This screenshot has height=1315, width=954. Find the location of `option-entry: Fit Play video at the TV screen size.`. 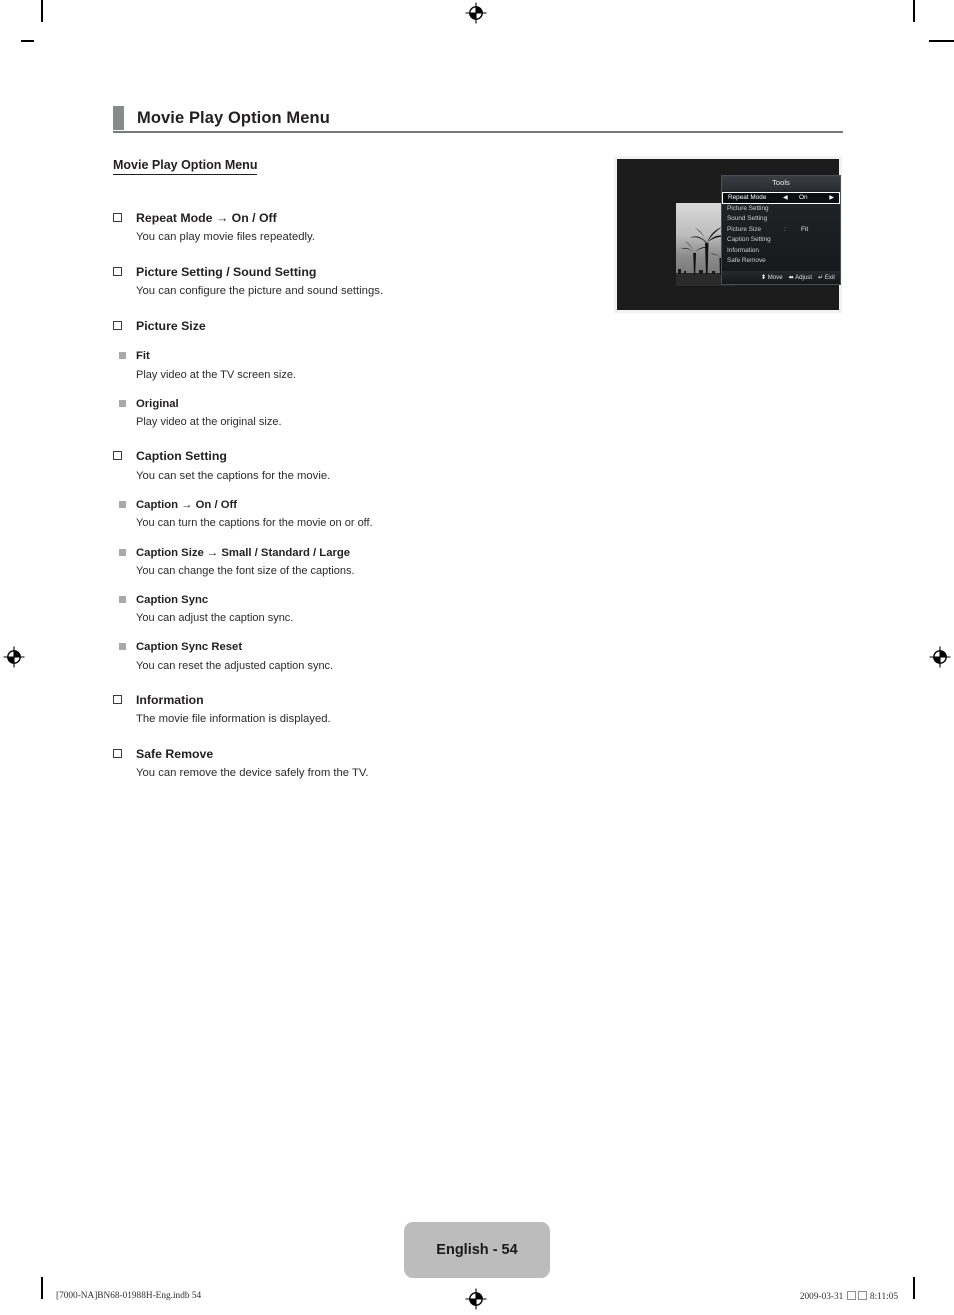

option-entry: Fit Play video at the TV screen size. is located at coordinates (348, 365).